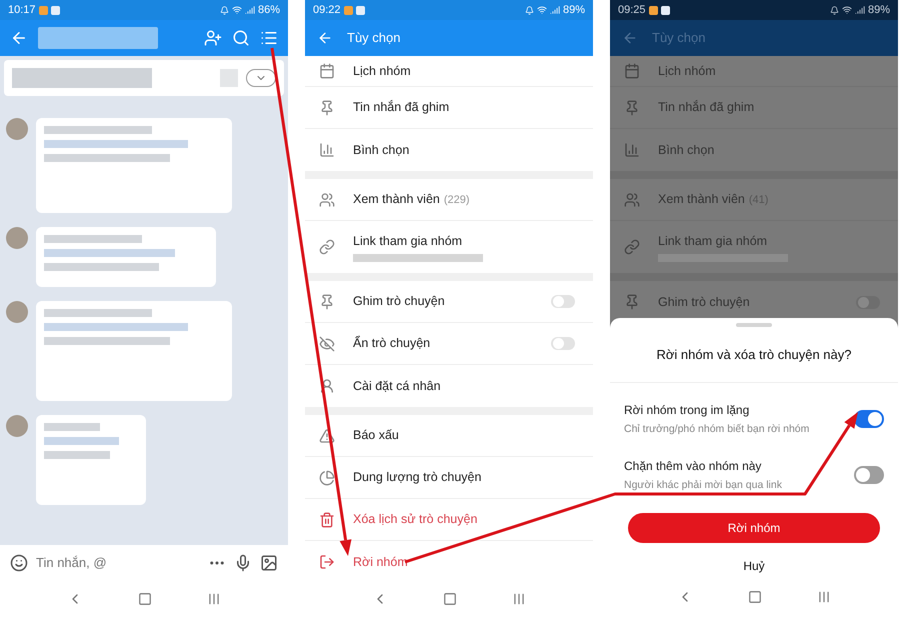 Image resolution: width=899 pixels, height=617 pixels. I want to click on menu-item: Dung lượng trò chuyện, so click(449, 478).